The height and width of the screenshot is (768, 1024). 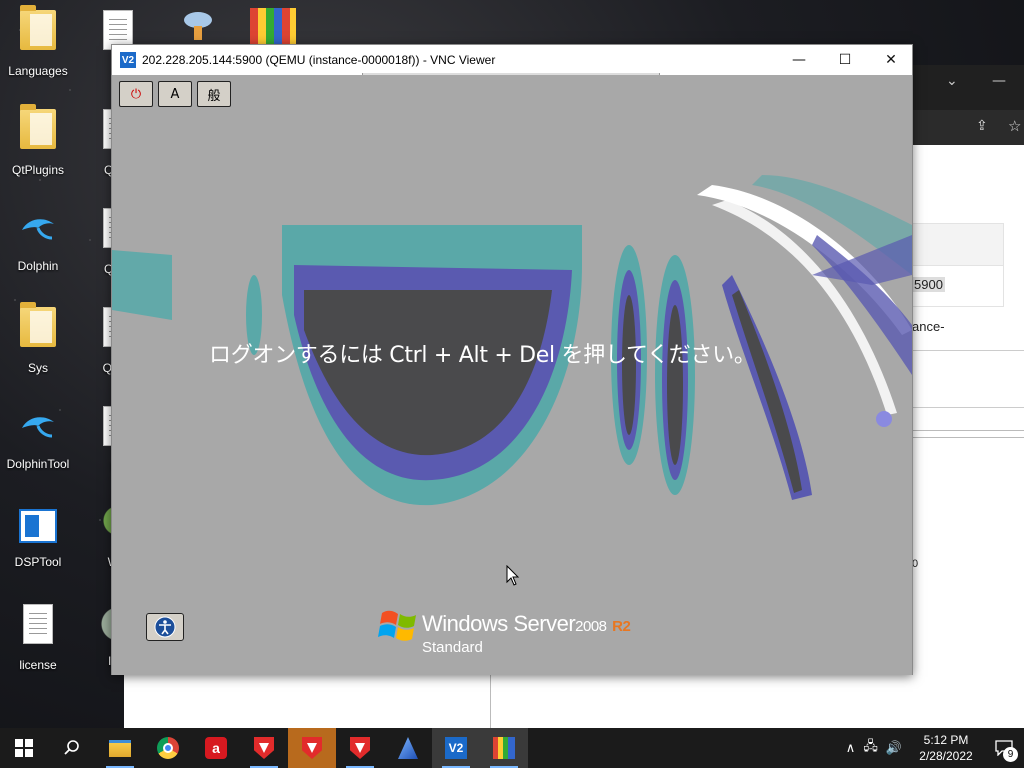 I want to click on desktop-icon-label: Sys, so click(x=37, y=368).